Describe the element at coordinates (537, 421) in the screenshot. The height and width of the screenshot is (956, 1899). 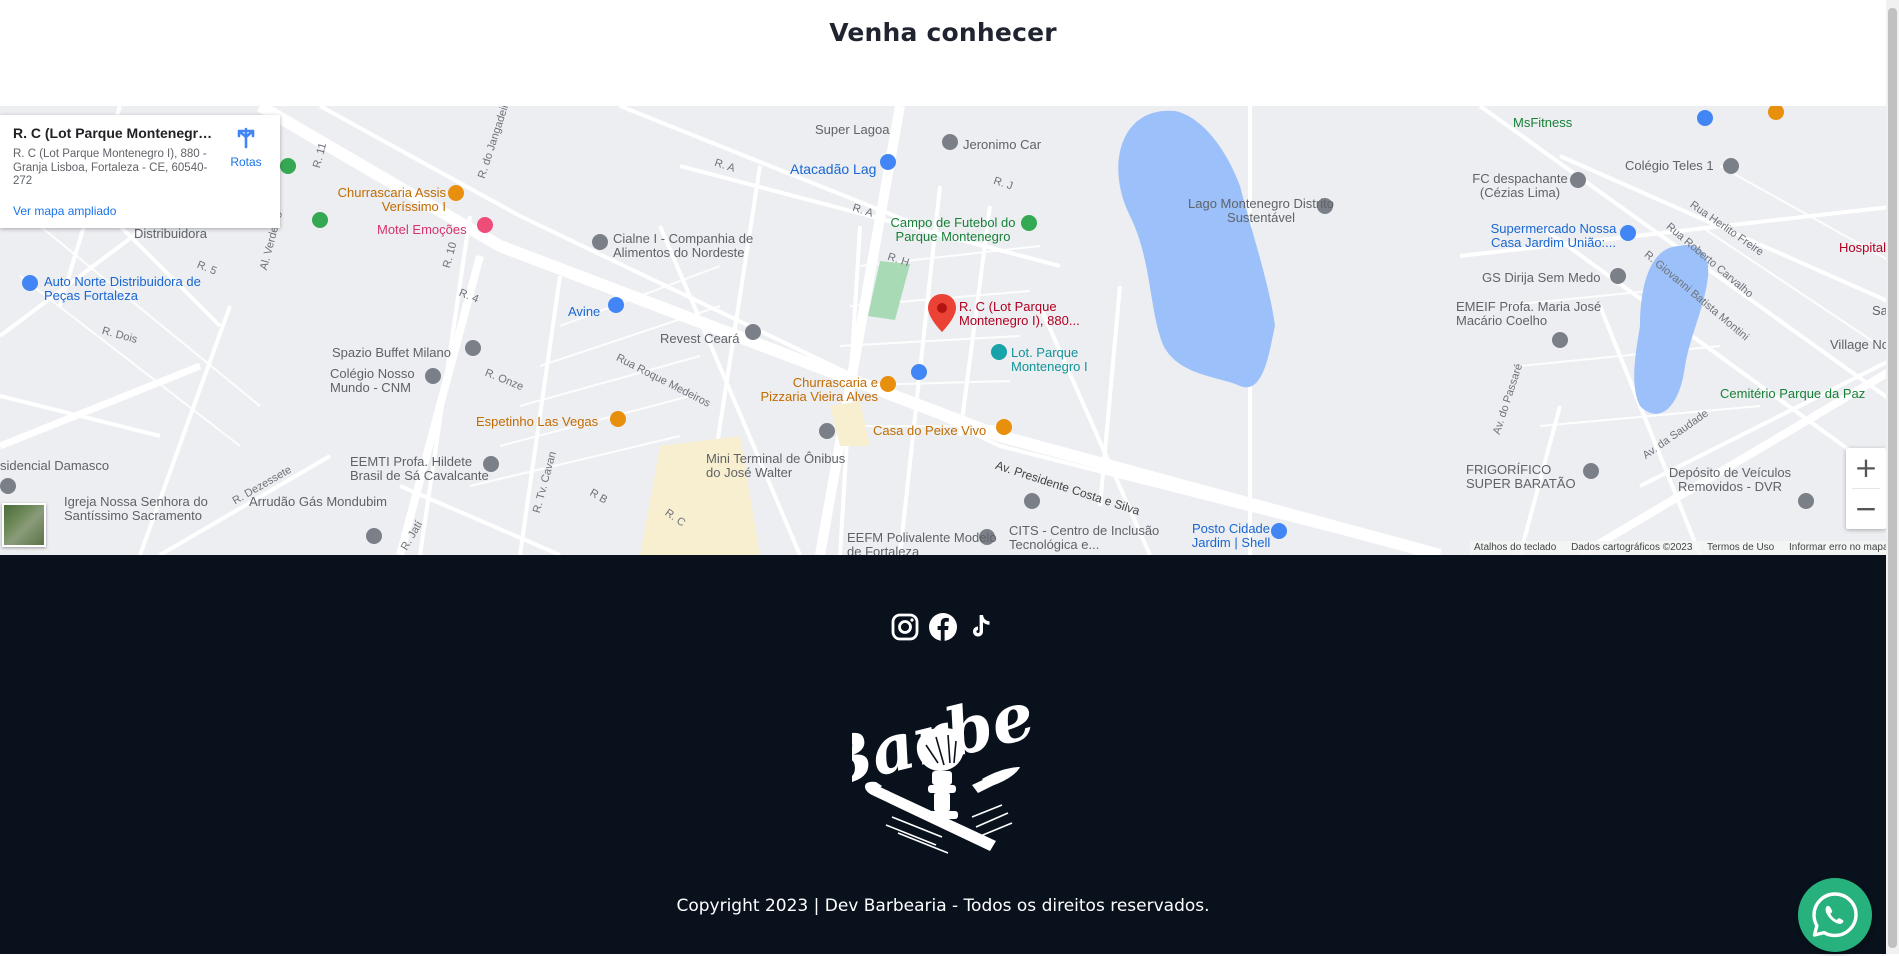
I see `map-label: Espetinho Las Vegas` at that location.